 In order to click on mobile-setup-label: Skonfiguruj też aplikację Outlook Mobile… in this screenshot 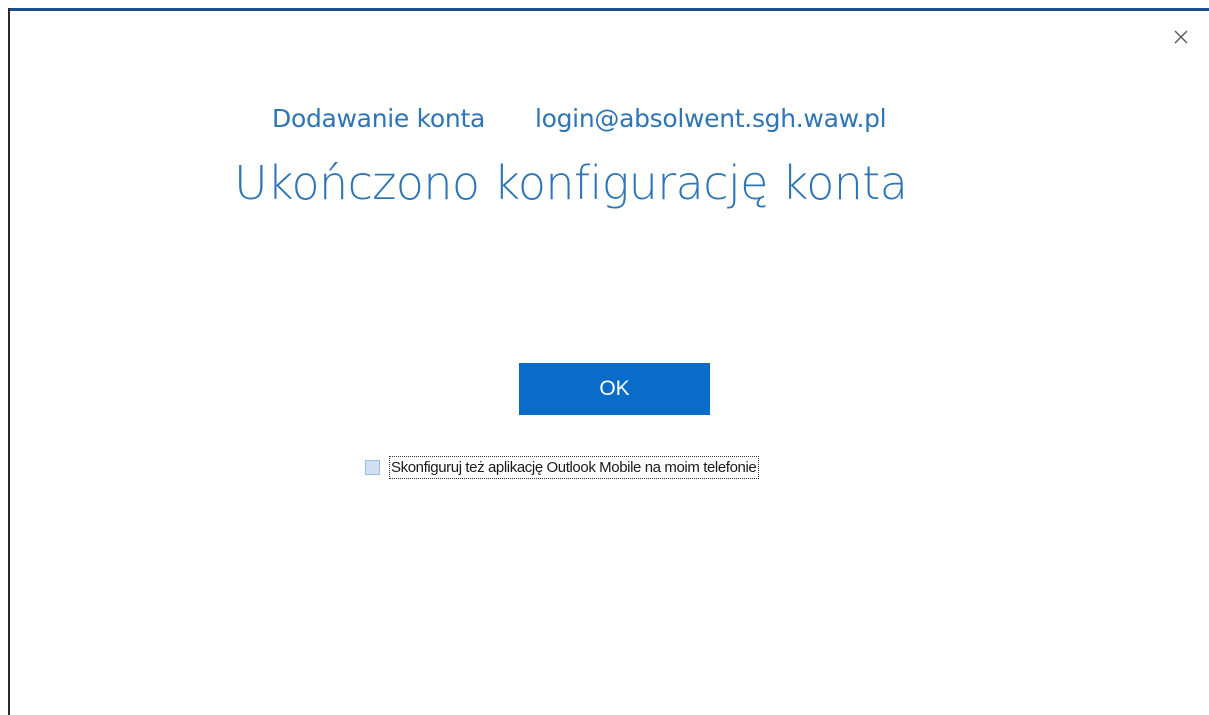, I will do `click(574, 467)`.